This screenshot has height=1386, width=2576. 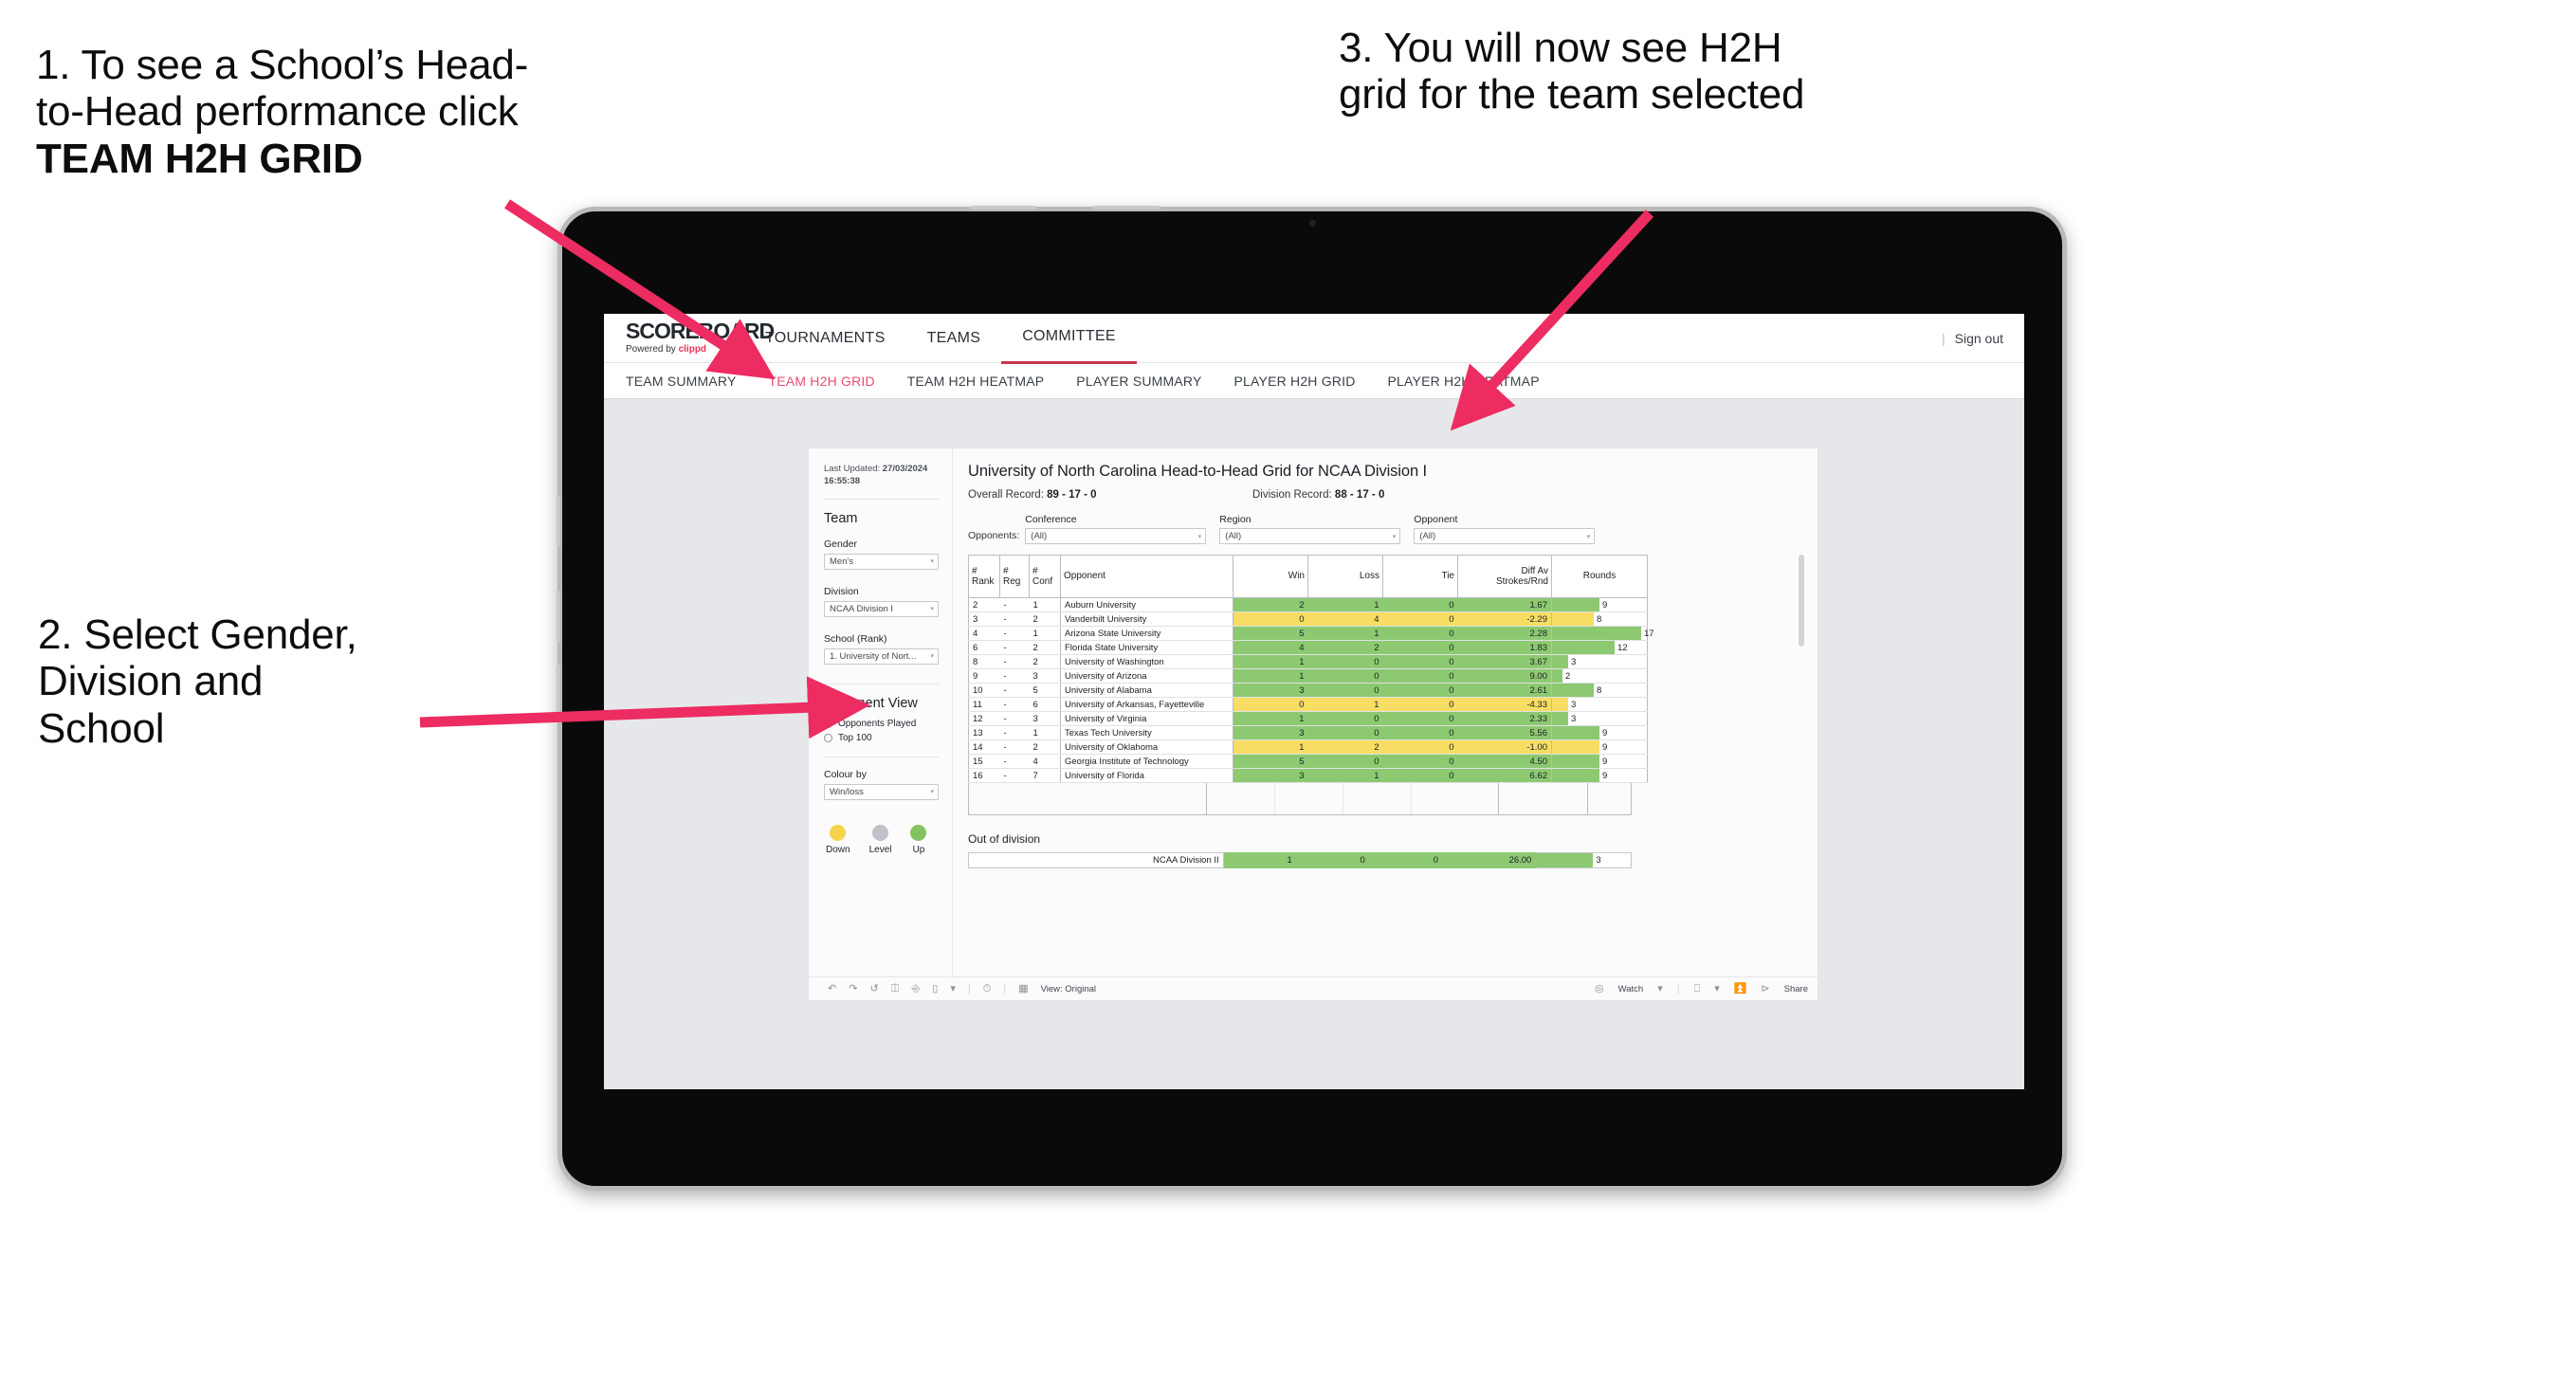 I want to click on revert-icon: ↺, so click(x=873, y=989).